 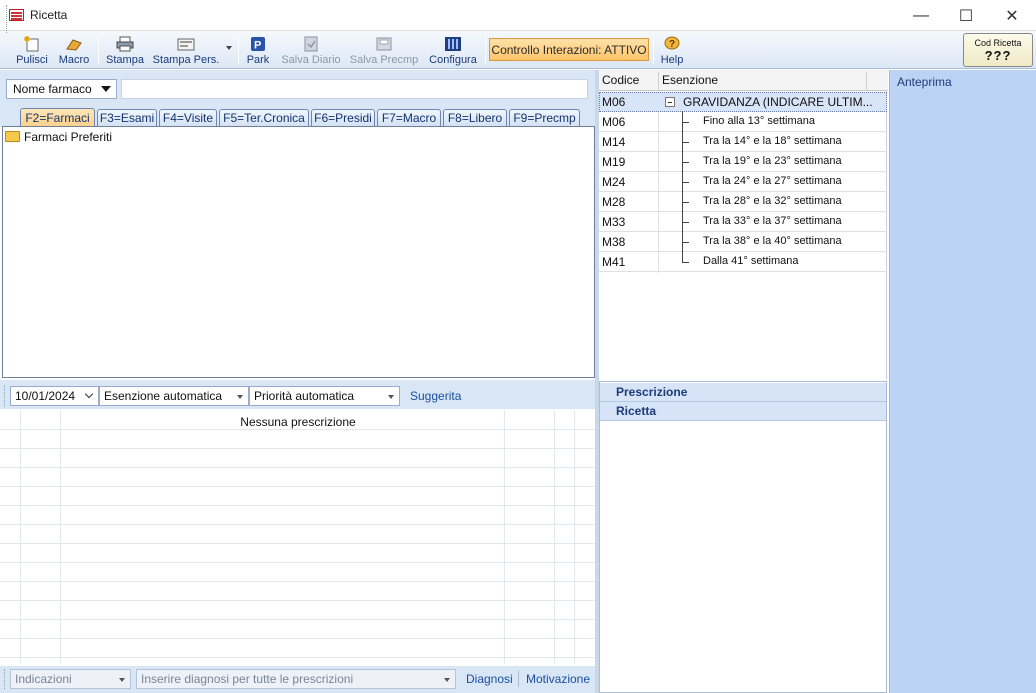 I want to click on parking-icon: P, so click(x=258, y=44).